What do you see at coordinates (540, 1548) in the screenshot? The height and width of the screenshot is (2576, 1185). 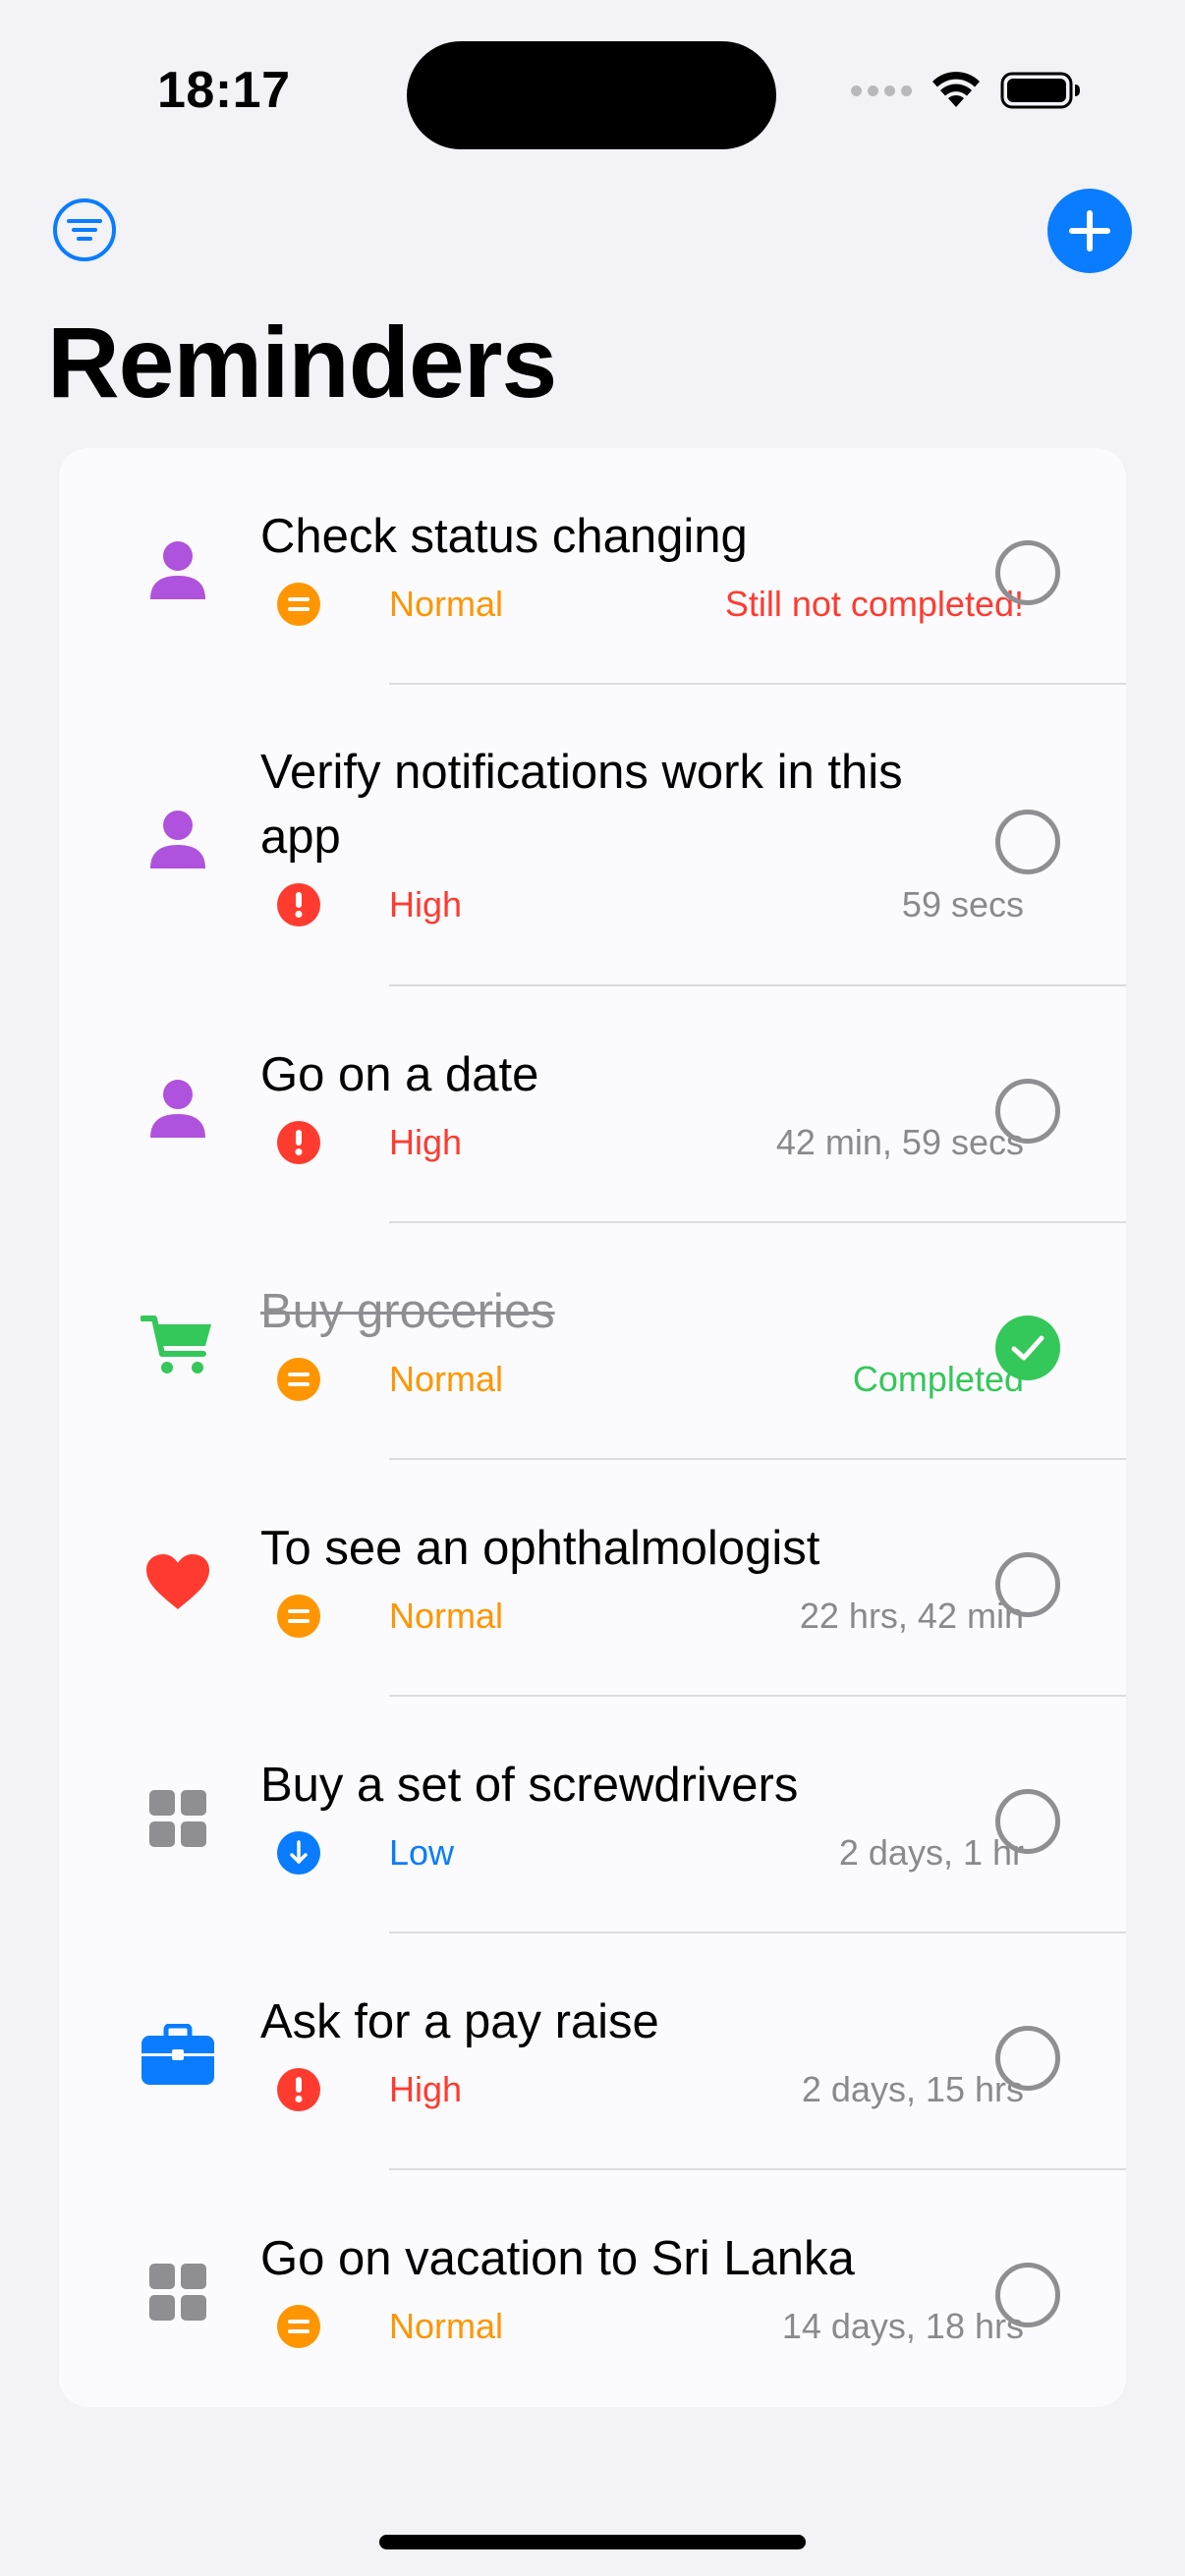 I see `reminder-title: To see an ophthalmologist` at bounding box center [540, 1548].